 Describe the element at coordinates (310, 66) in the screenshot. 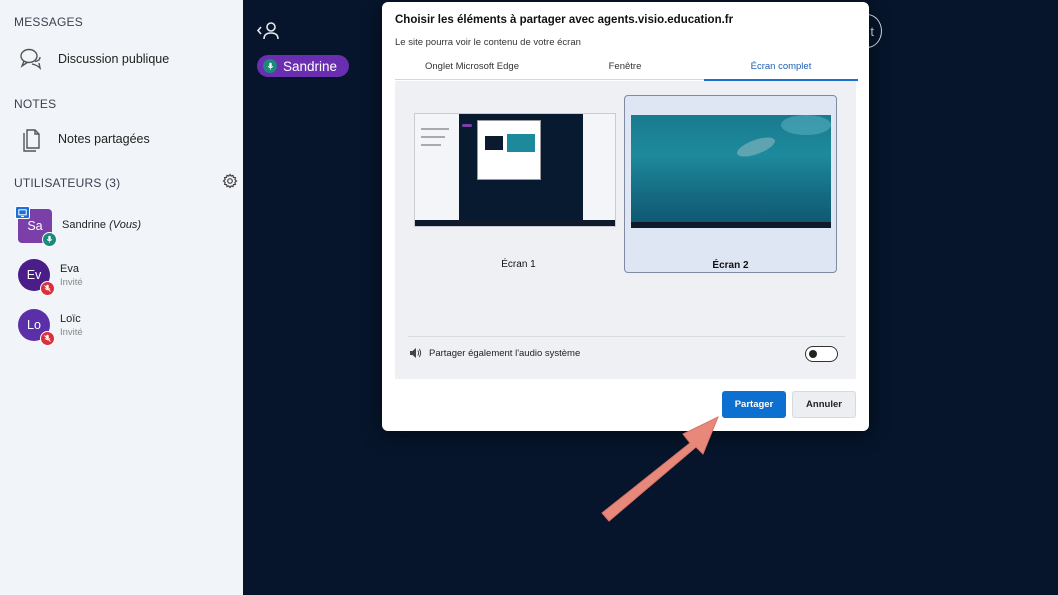

I see `active-speaker-name: Sandrine` at that location.